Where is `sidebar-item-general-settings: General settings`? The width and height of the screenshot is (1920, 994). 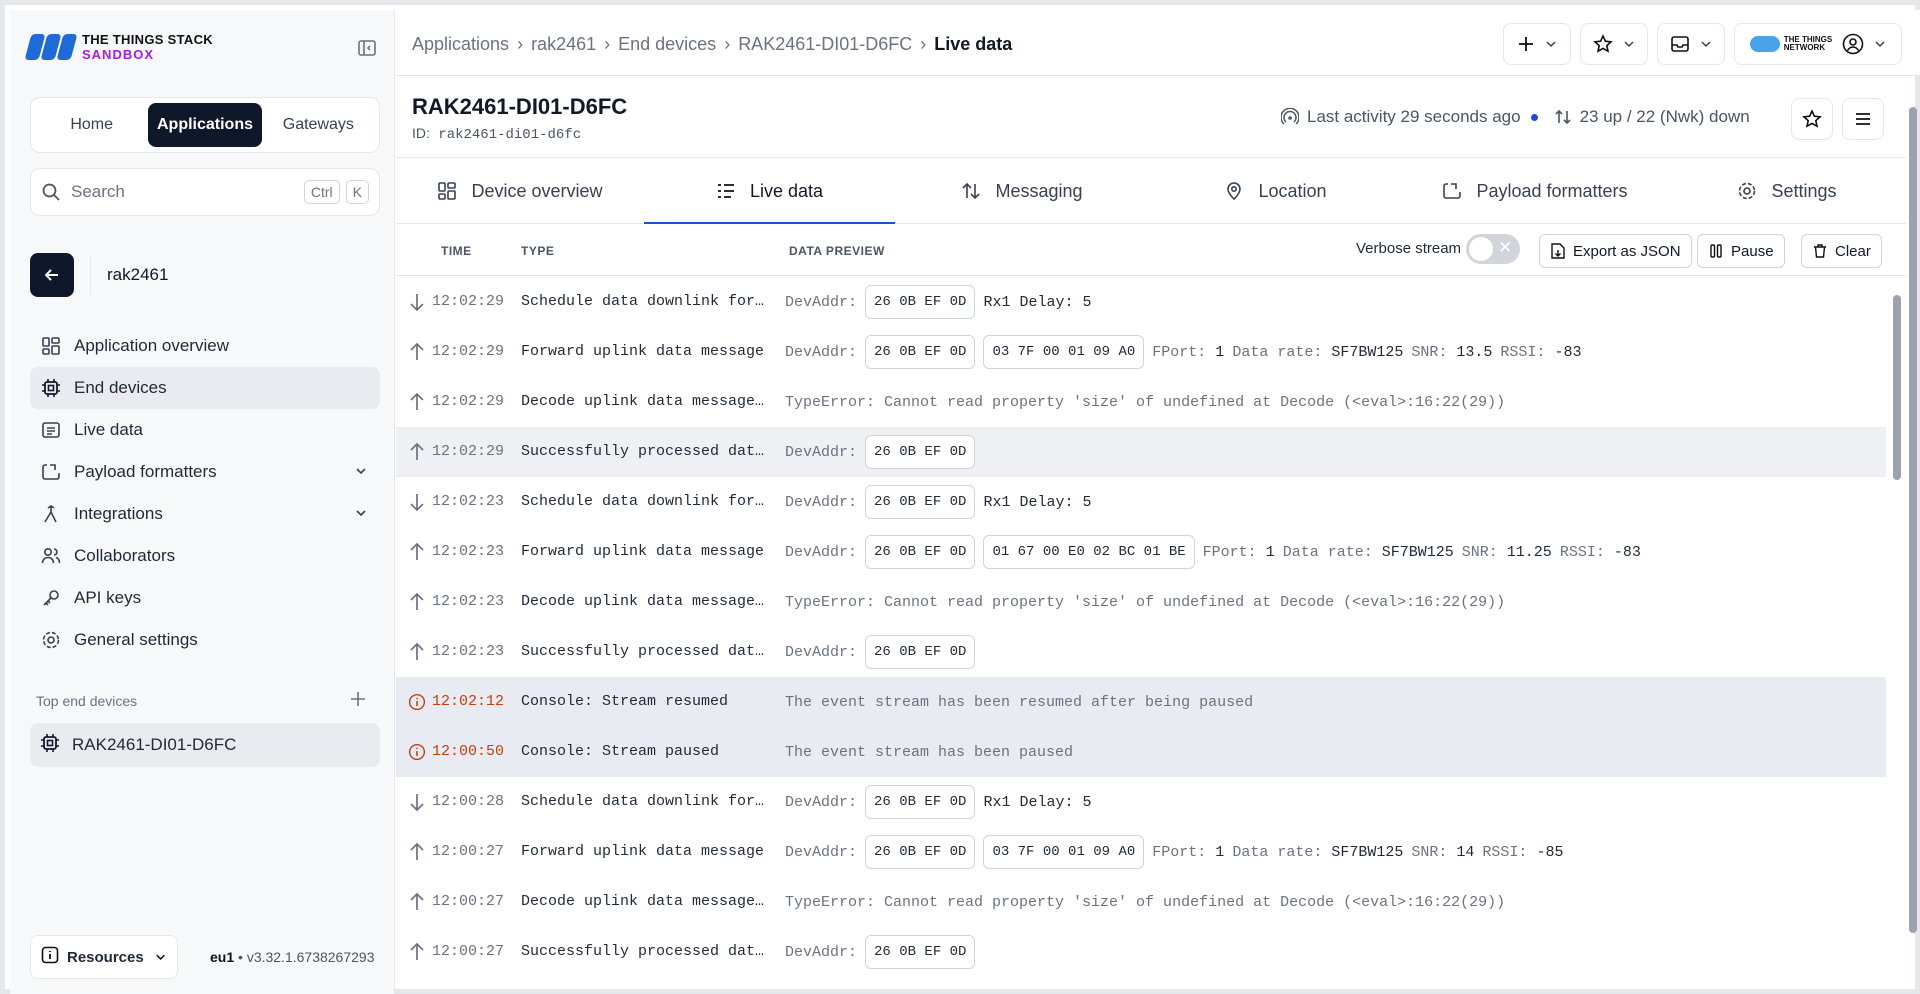 sidebar-item-general-settings: General settings is located at coordinates (205, 640).